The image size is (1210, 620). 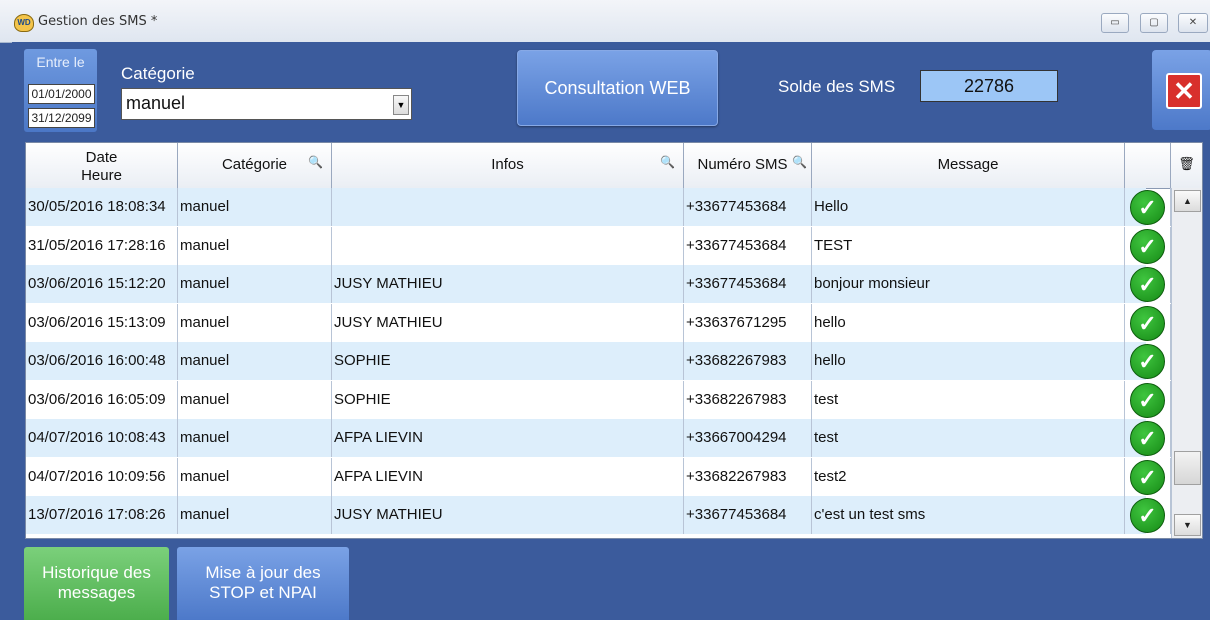 What do you see at coordinates (102, 322) in the screenshot?
I see `cell-date: 03/06/2016 15:13:09` at bounding box center [102, 322].